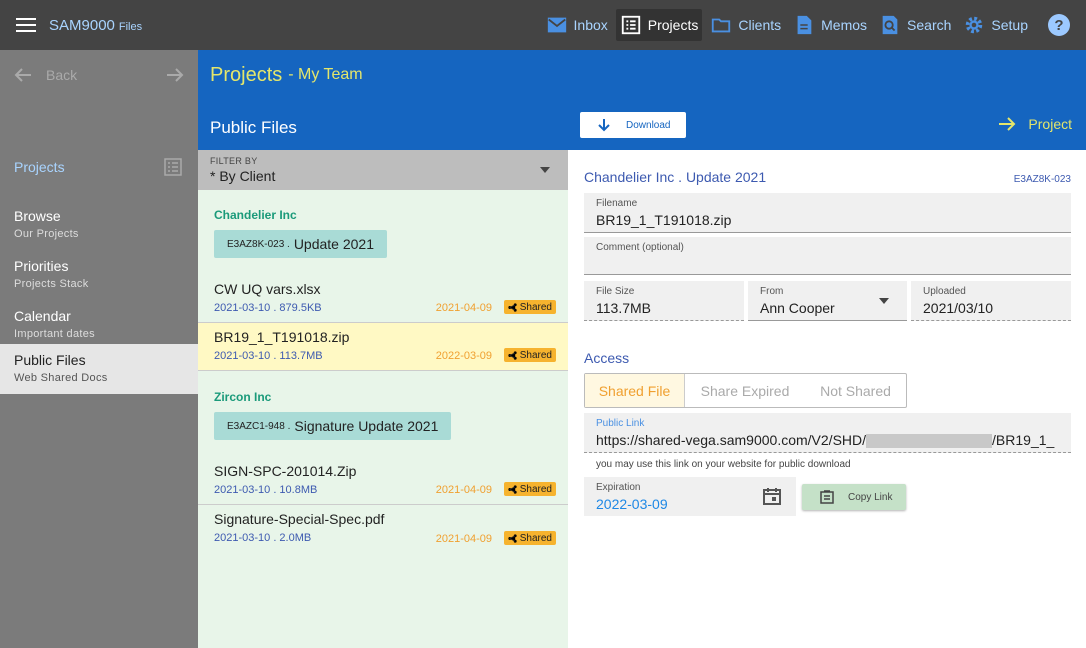  Describe the element at coordinates (844, 25) in the screenshot. I see `nav-label: Memos` at that location.